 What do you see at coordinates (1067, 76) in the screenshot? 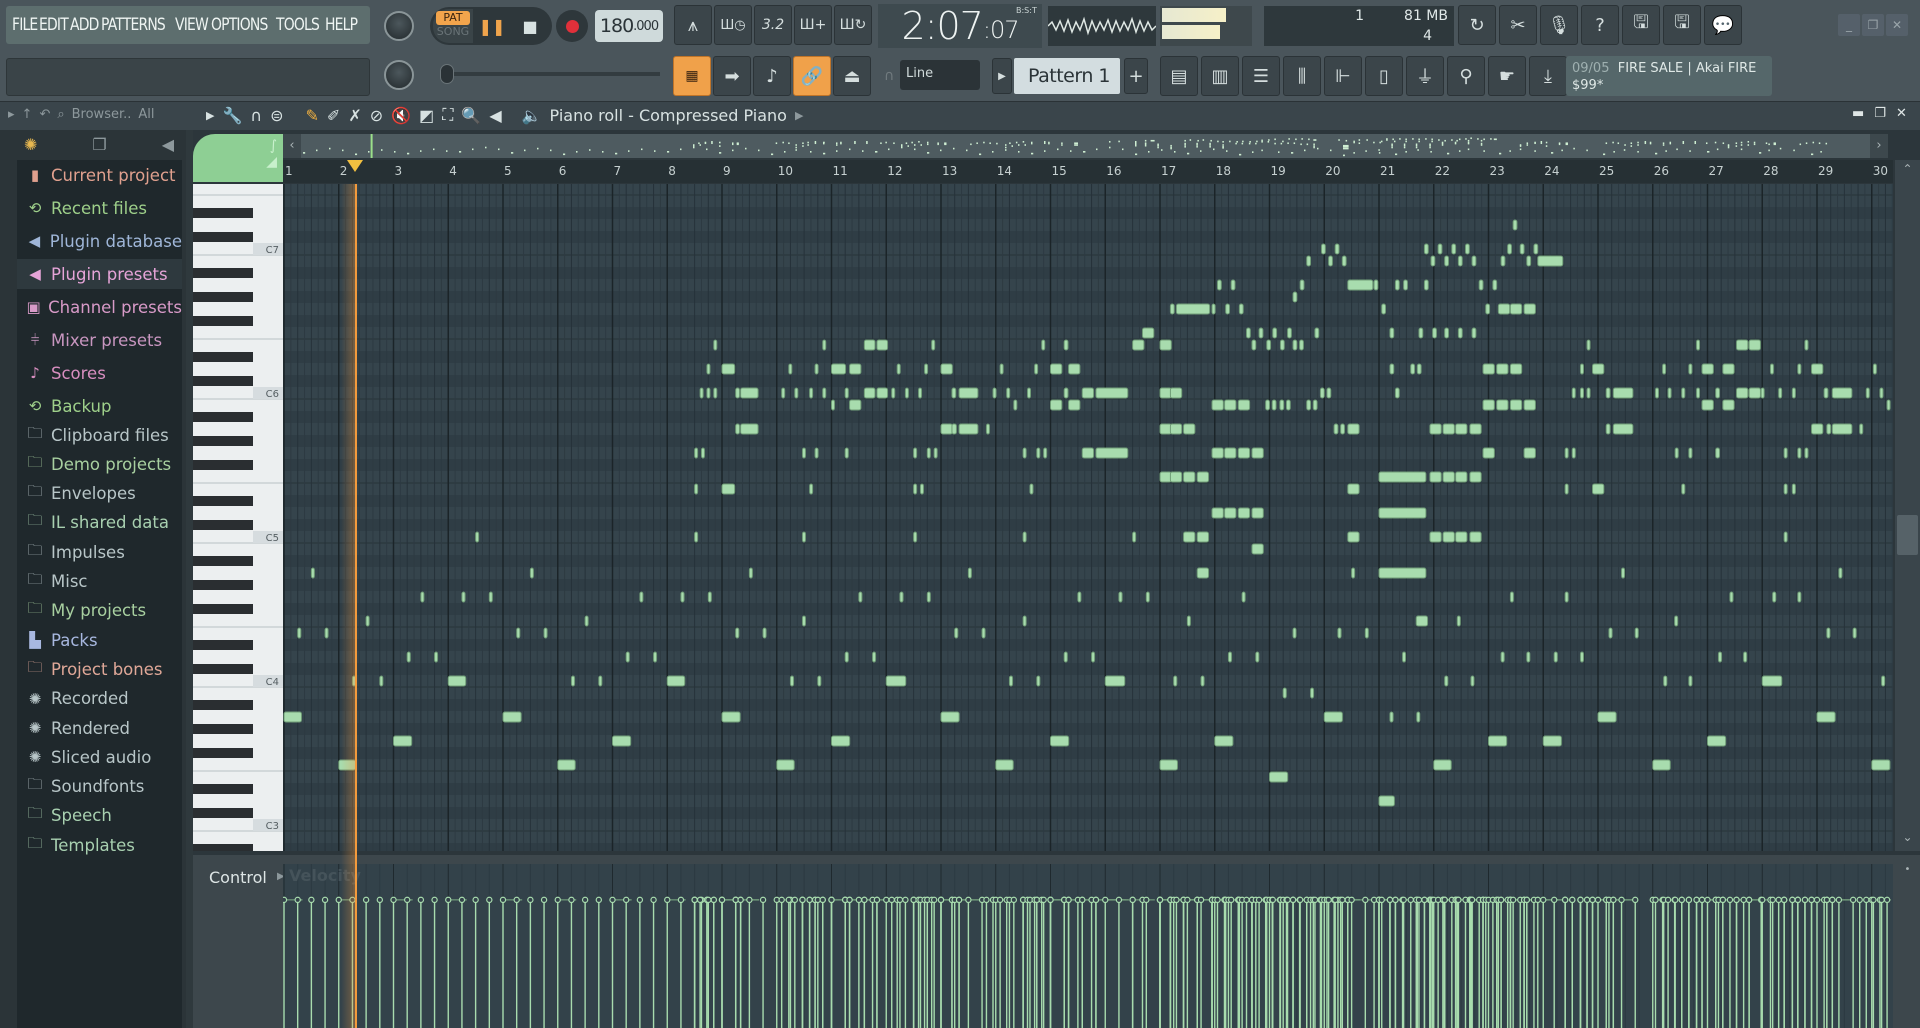
I see `pattern-selector: Pattern 1` at bounding box center [1067, 76].